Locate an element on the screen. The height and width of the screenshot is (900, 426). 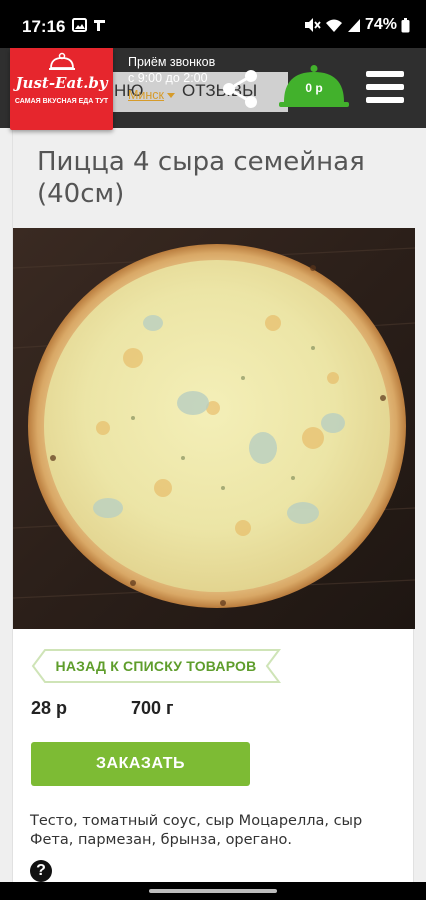
cart-button: 0 р is located at coordinates (314, 87).